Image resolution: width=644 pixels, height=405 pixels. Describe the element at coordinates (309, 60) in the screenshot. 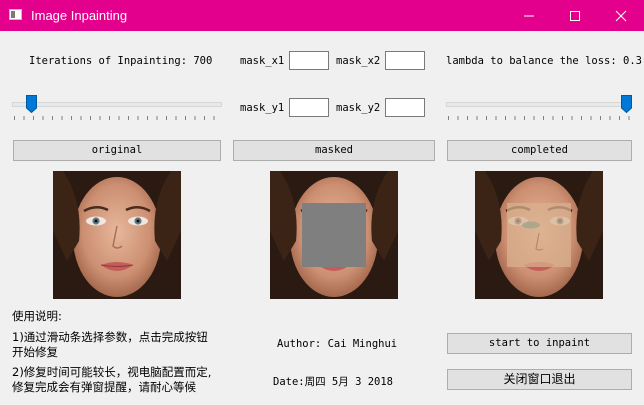

I see `mask-x1-input` at that location.